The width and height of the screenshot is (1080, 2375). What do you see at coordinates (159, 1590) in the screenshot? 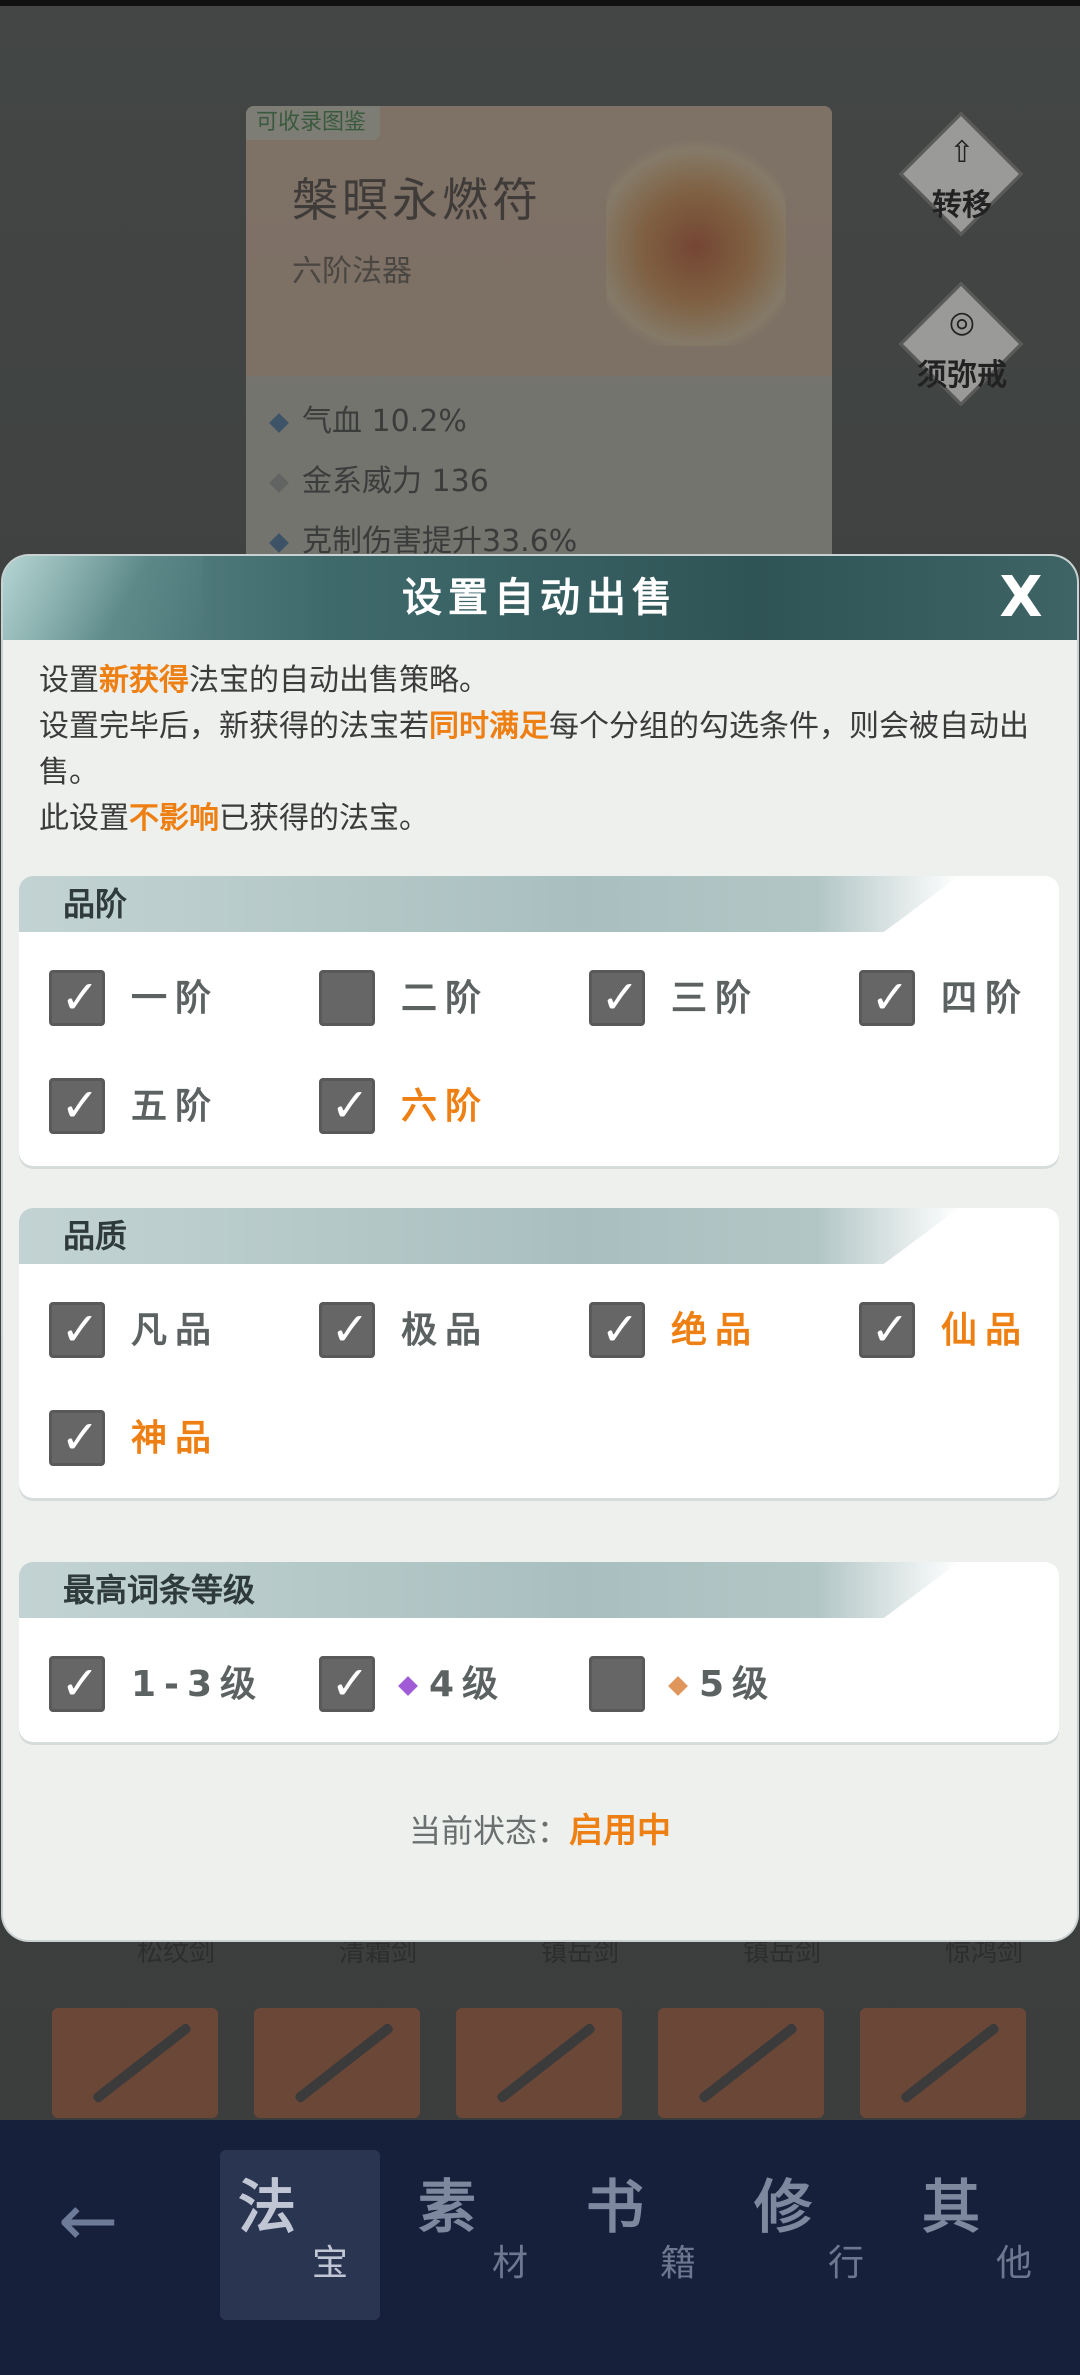
I see `group-title: 最高词条等级` at bounding box center [159, 1590].